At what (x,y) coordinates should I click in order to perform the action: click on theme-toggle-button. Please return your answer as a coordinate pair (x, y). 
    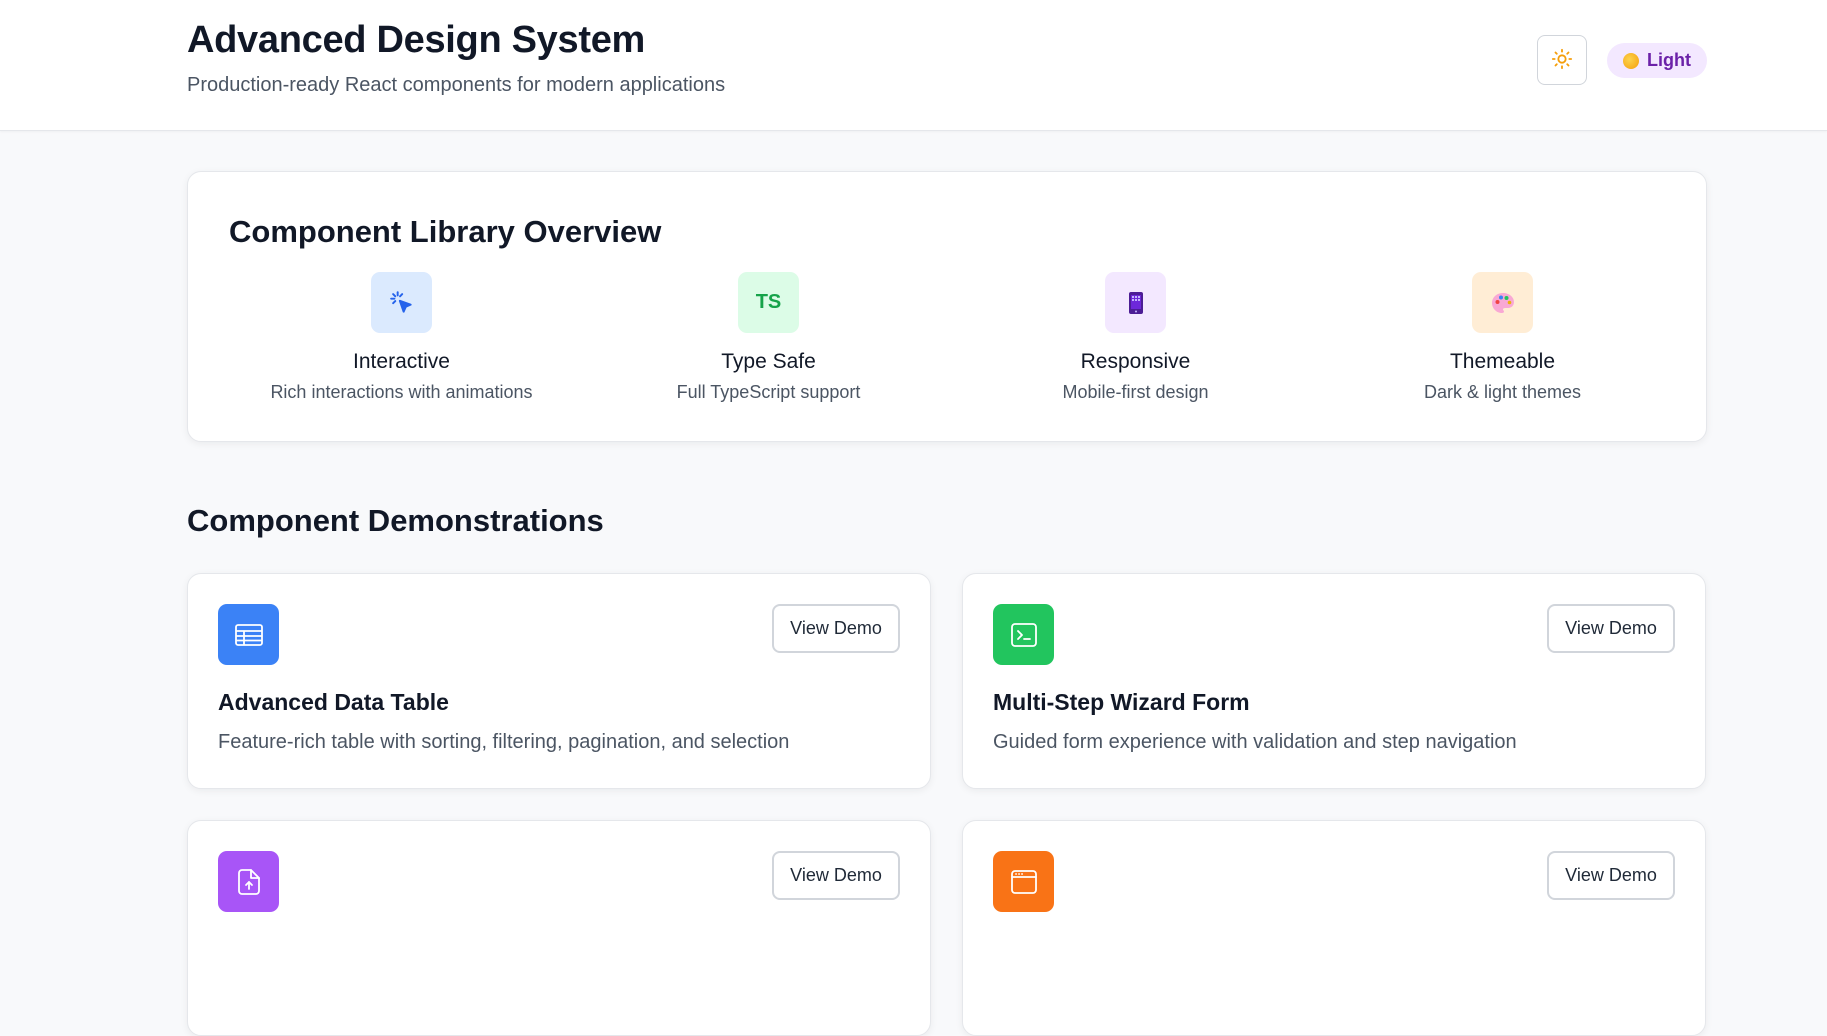
    Looking at the image, I should click on (1562, 60).